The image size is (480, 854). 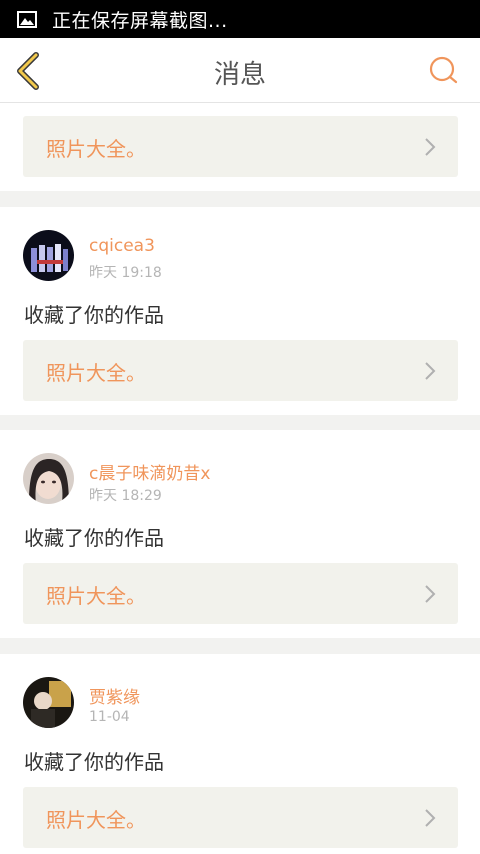 I want to click on username: cqicea3, so click(x=122, y=246).